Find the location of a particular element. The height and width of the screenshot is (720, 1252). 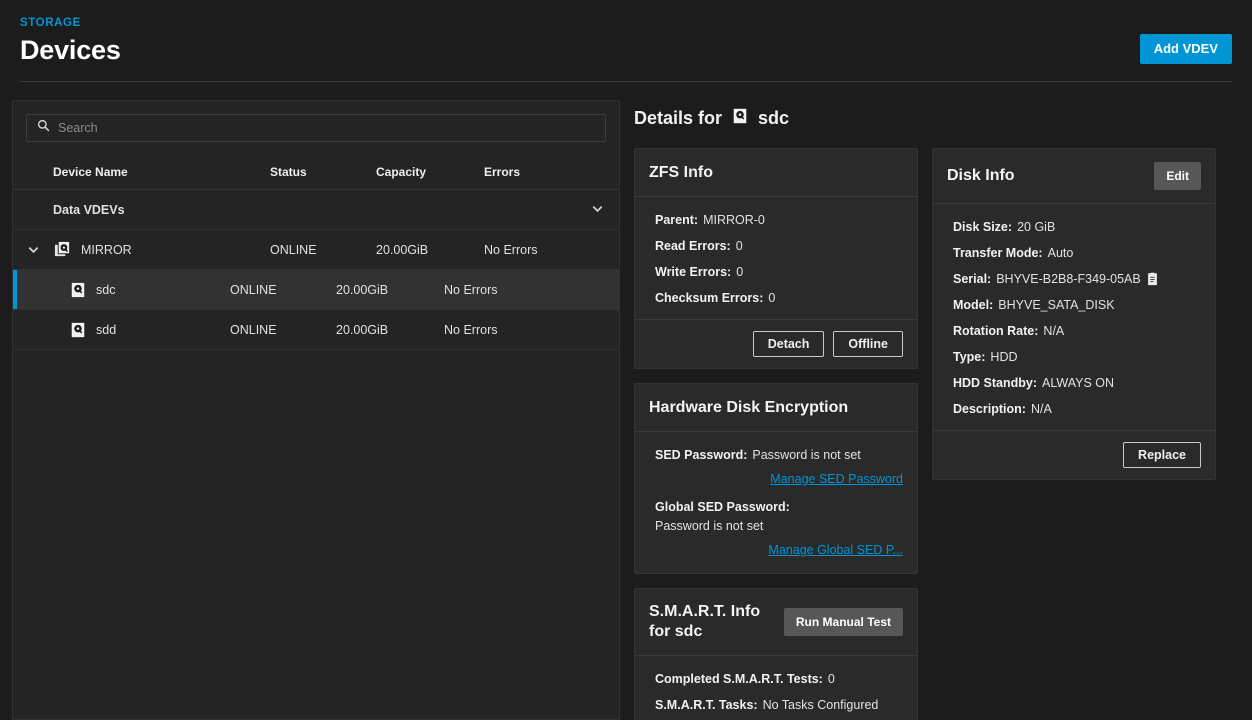

zfs-checksum-errors-row: Checksum Errors: 0 is located at coordinates (779, 298).